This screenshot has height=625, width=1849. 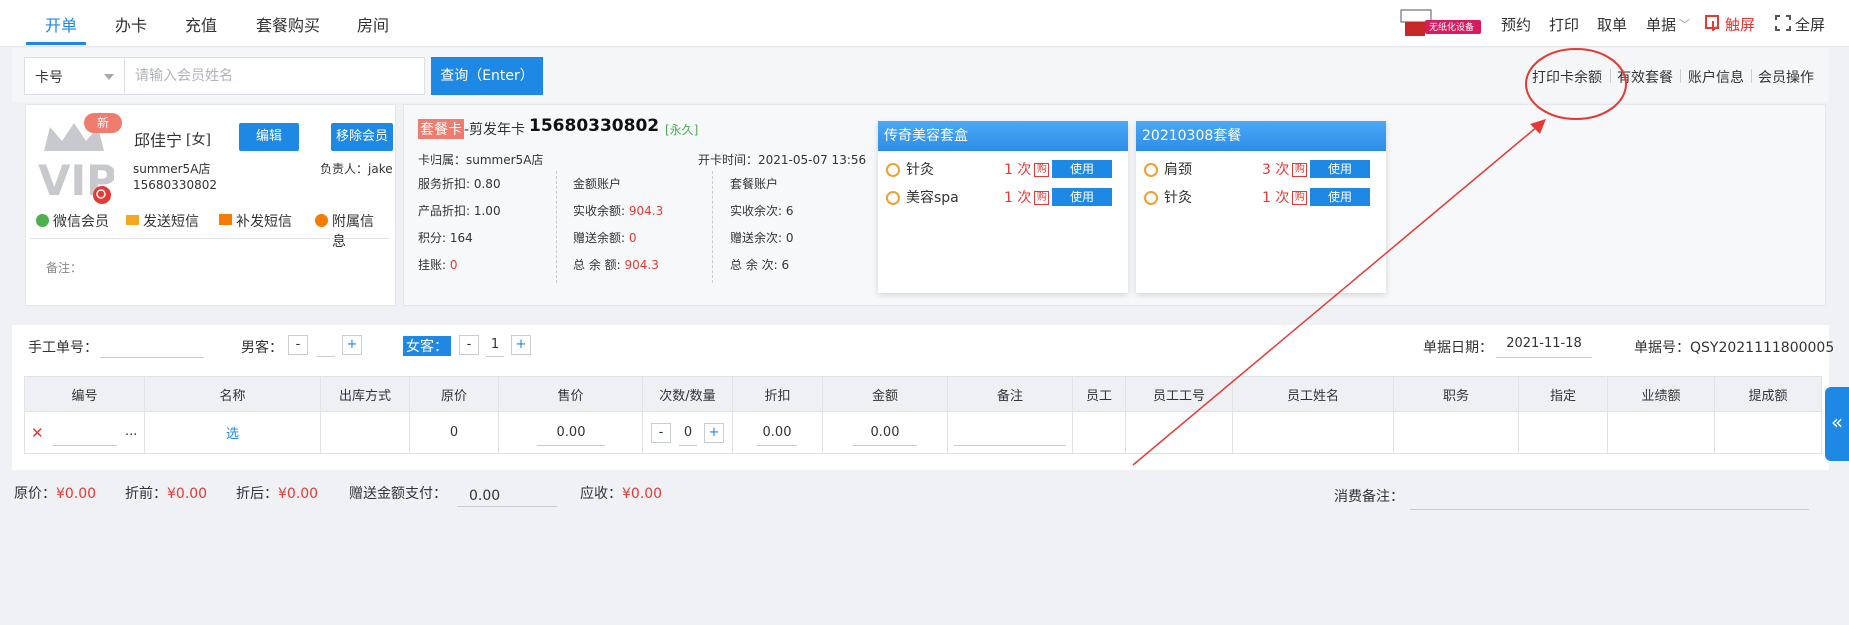 I want to click on female-minus-button: -, so click(x=469, y=345).